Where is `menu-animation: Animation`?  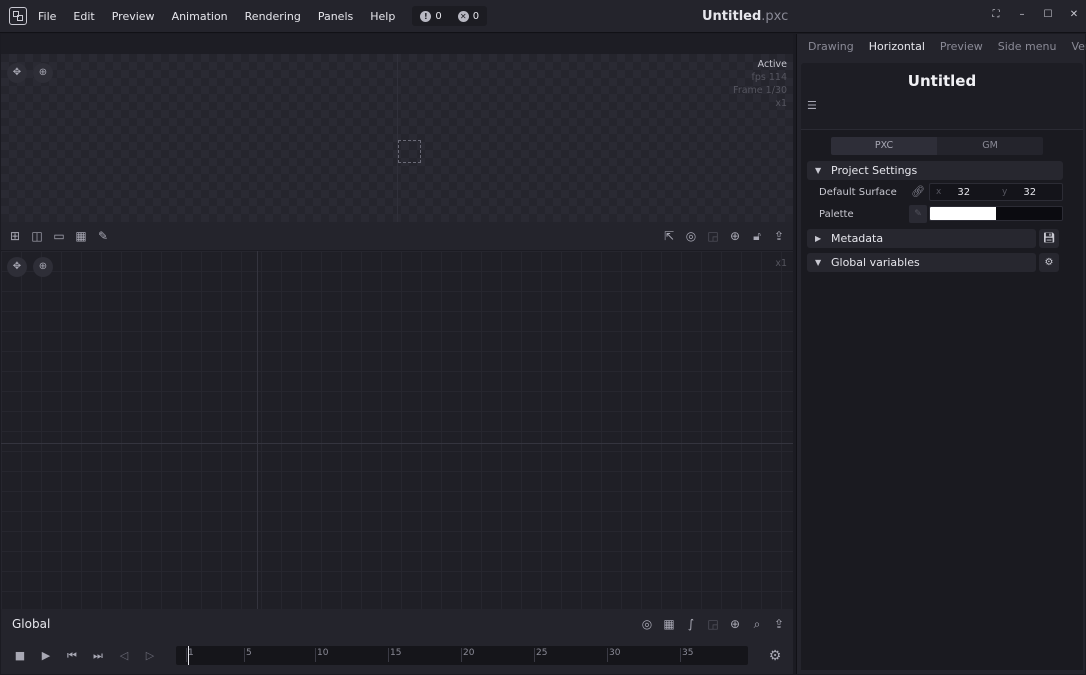
menu-animation: Animation is located at coordinates (200, 16).